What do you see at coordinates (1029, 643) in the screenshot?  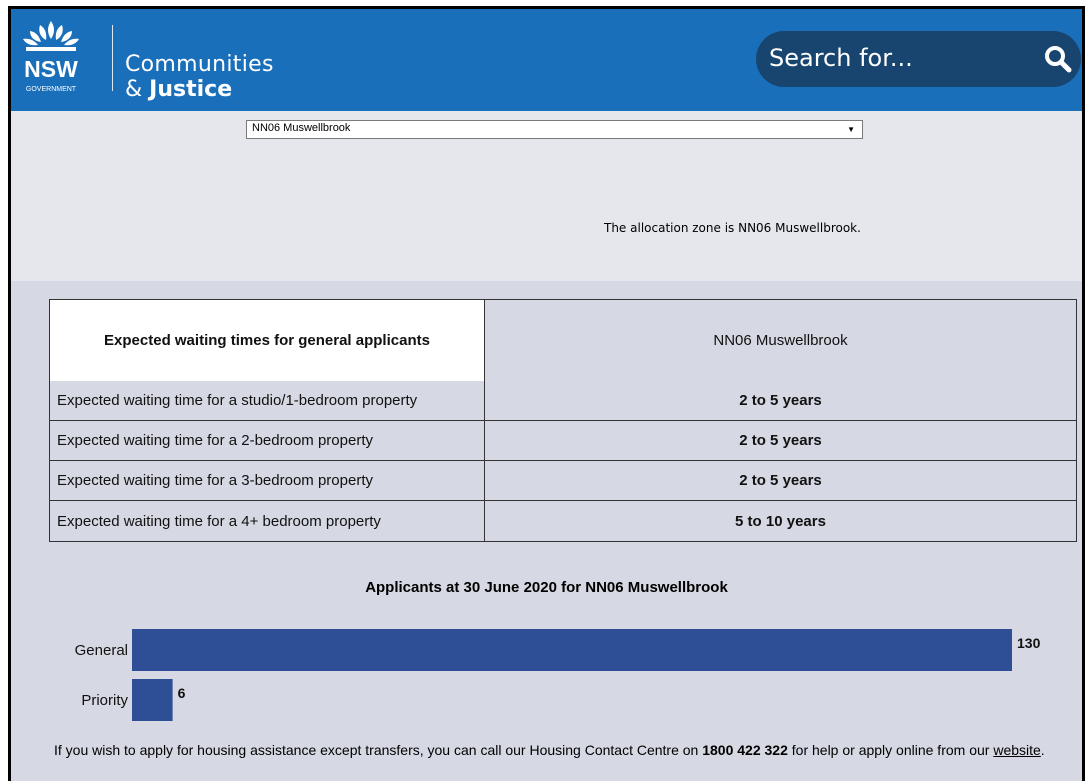 I see `chart-value-label: 130` at bounding box center [1029, 643].